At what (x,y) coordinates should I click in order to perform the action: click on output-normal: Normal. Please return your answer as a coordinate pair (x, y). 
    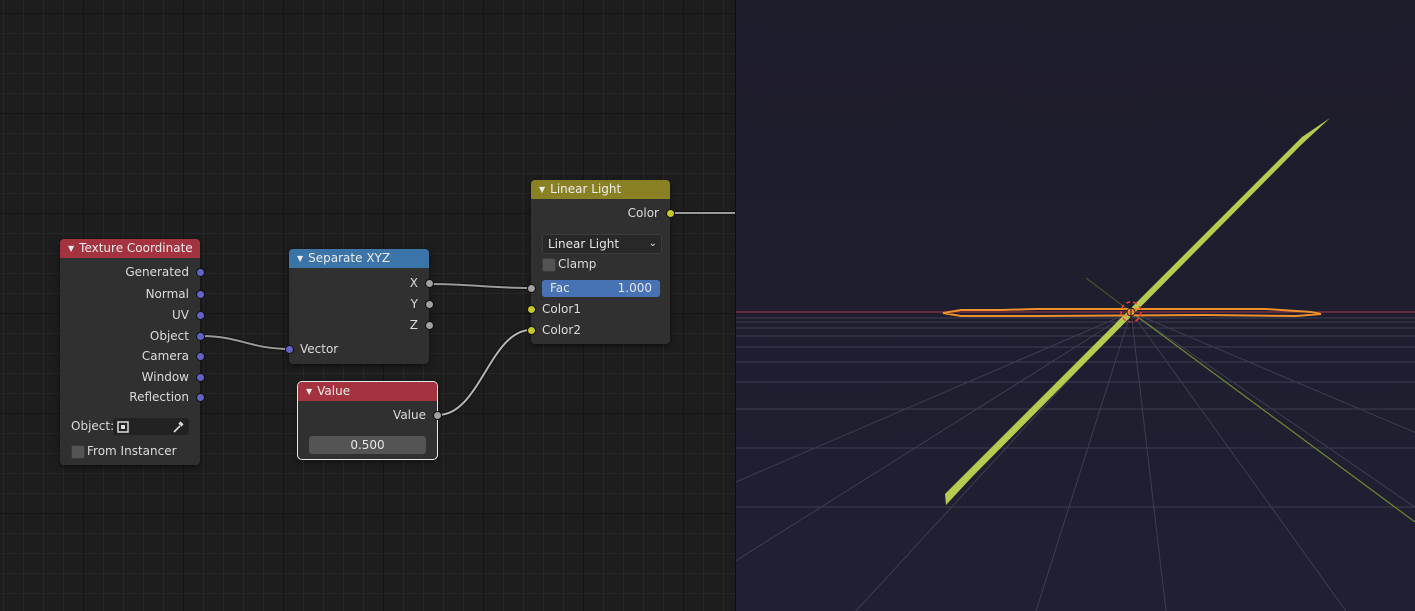
    Looking at the image, I should click on (167, 294).